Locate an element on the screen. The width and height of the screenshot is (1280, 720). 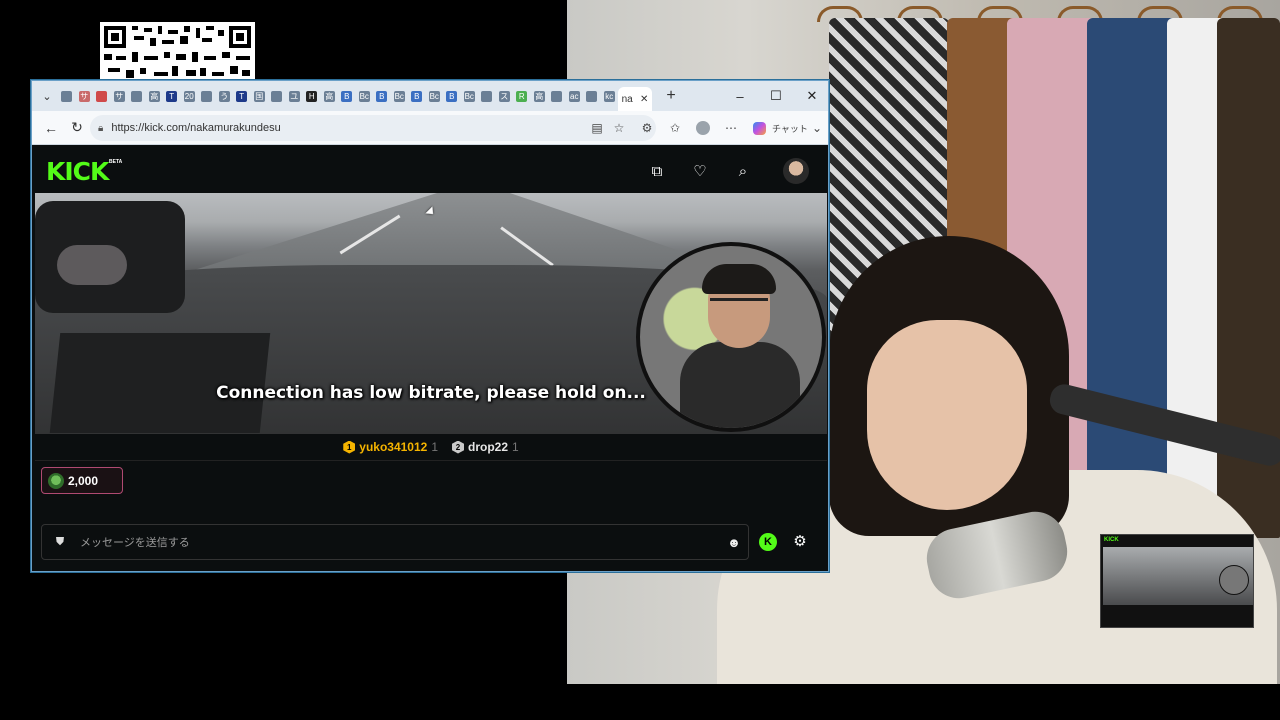
tab-favicon-icon: T is located at coordinates (242, 96).